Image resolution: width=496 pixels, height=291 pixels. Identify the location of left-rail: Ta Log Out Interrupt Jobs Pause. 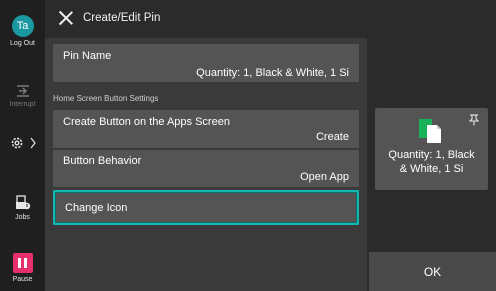
(22, 145).